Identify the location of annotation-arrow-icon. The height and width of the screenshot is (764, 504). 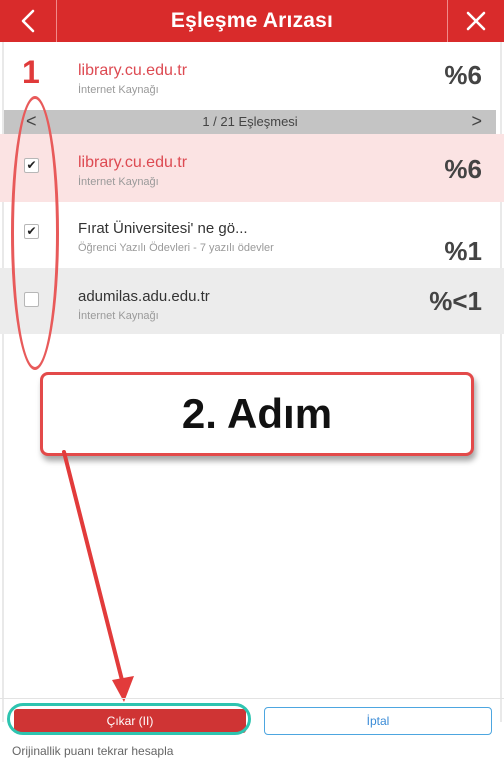
(98, 576).